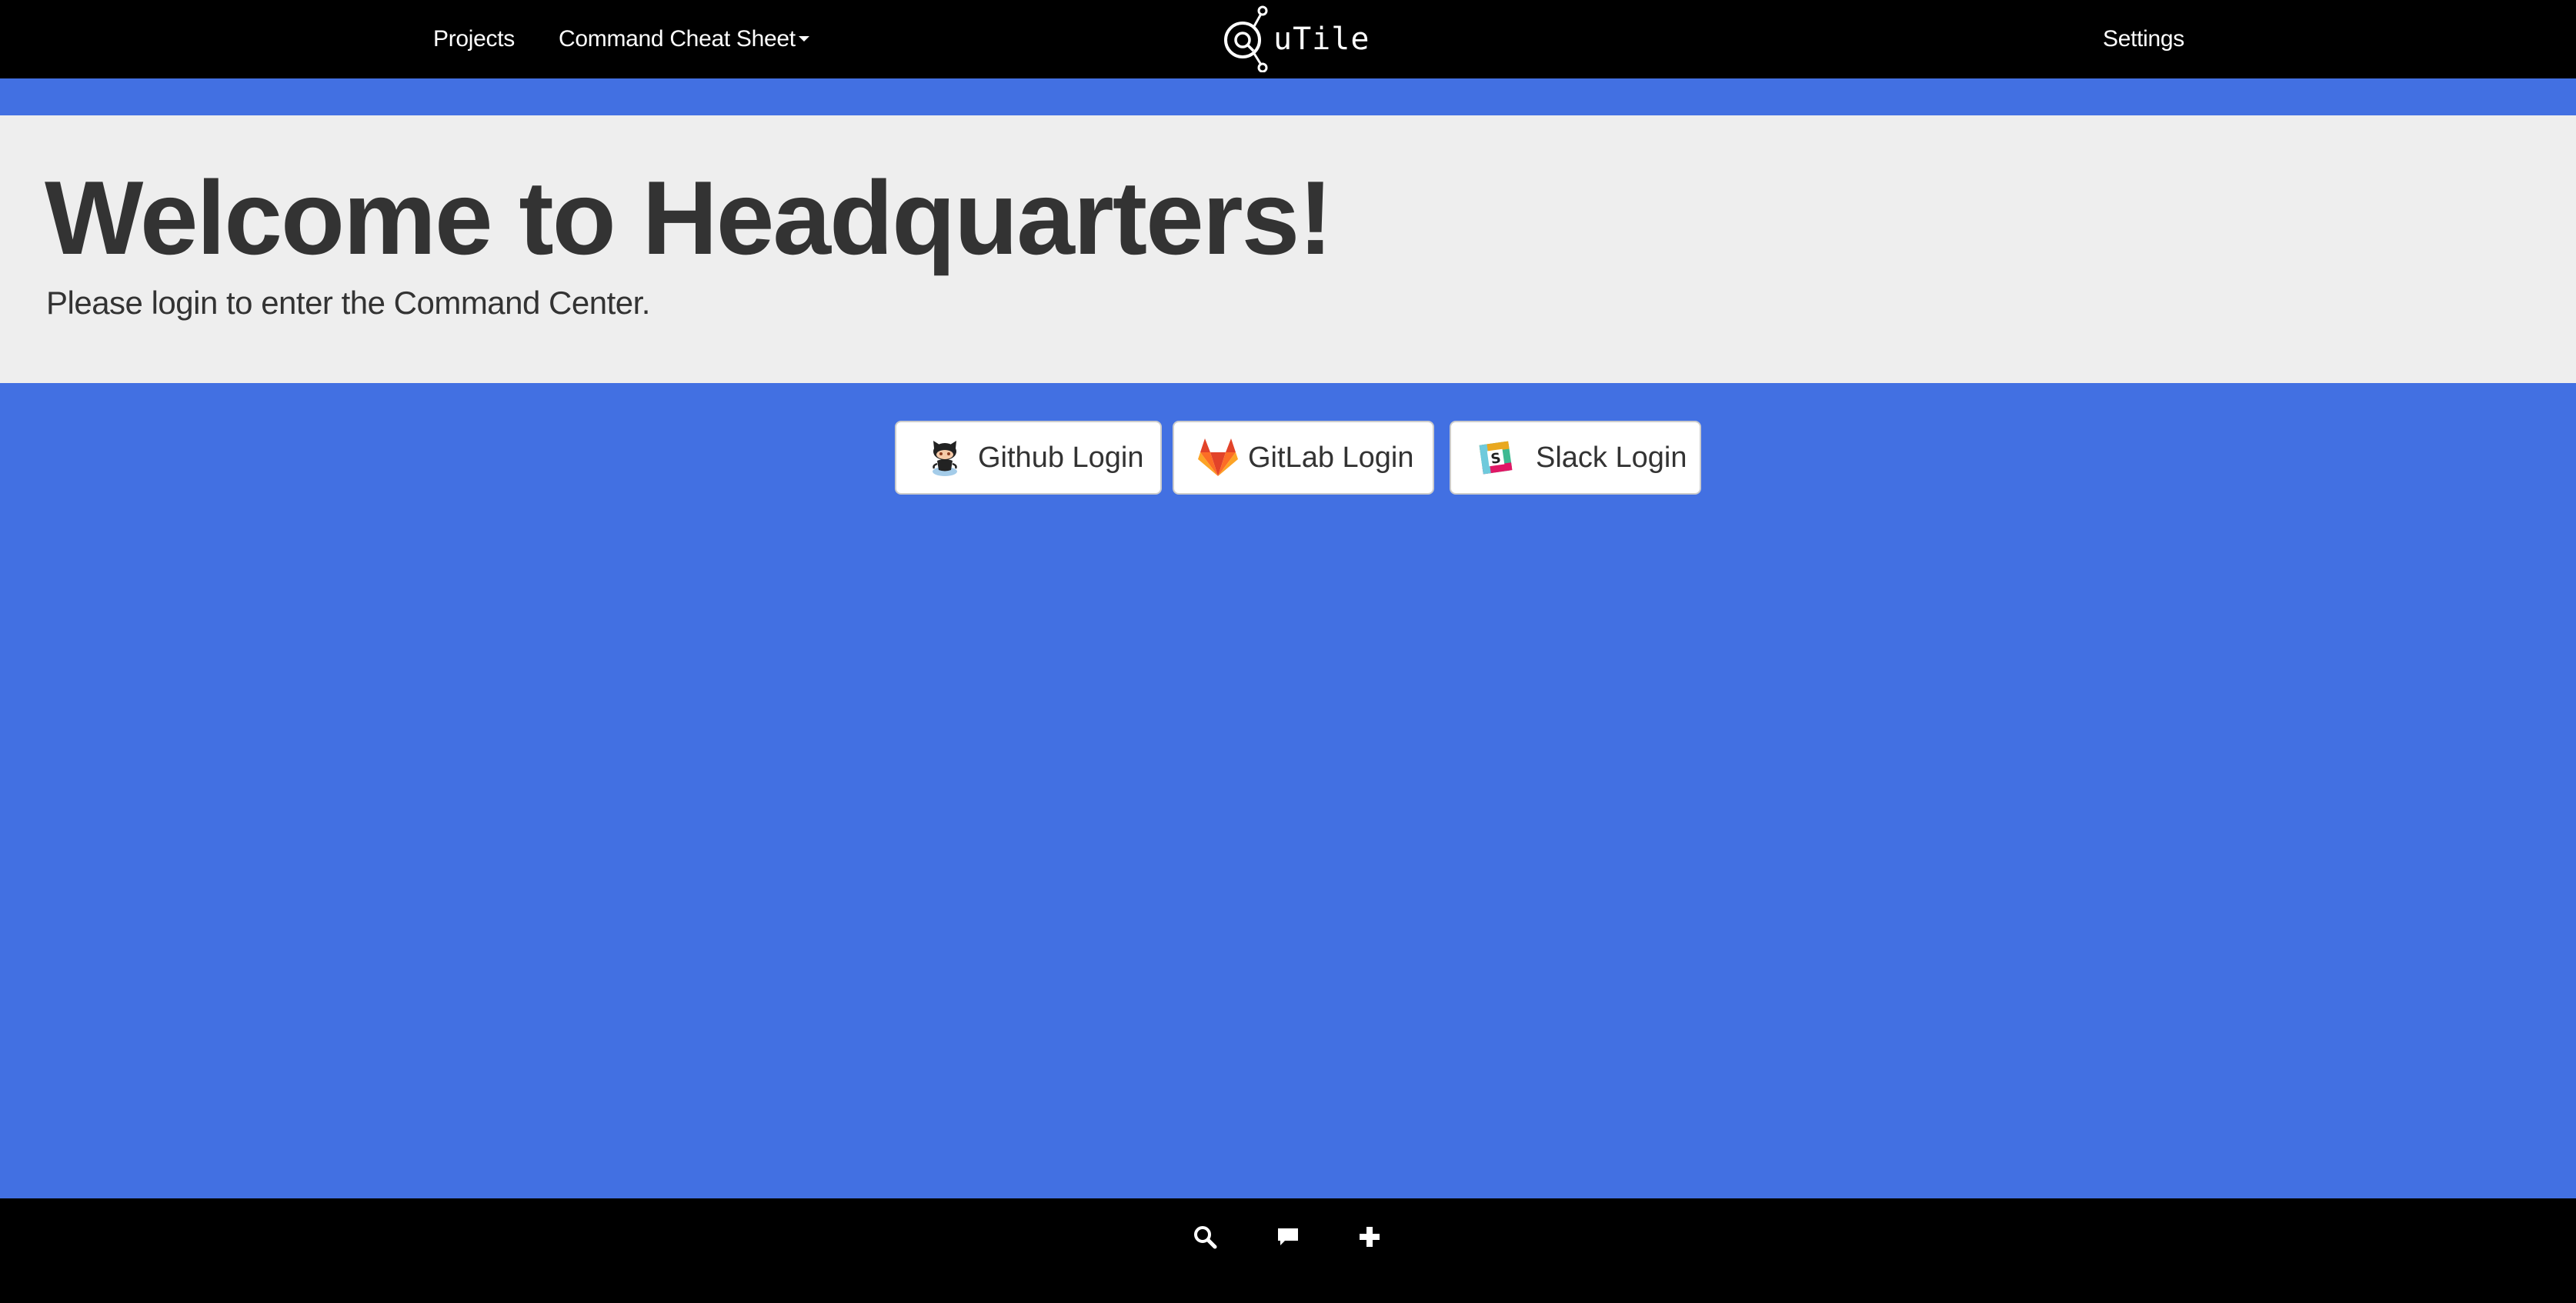 The width and height of the screenshot is (2576, 1303). I want to click on brand-logo: uTile, so click(1295, 38).